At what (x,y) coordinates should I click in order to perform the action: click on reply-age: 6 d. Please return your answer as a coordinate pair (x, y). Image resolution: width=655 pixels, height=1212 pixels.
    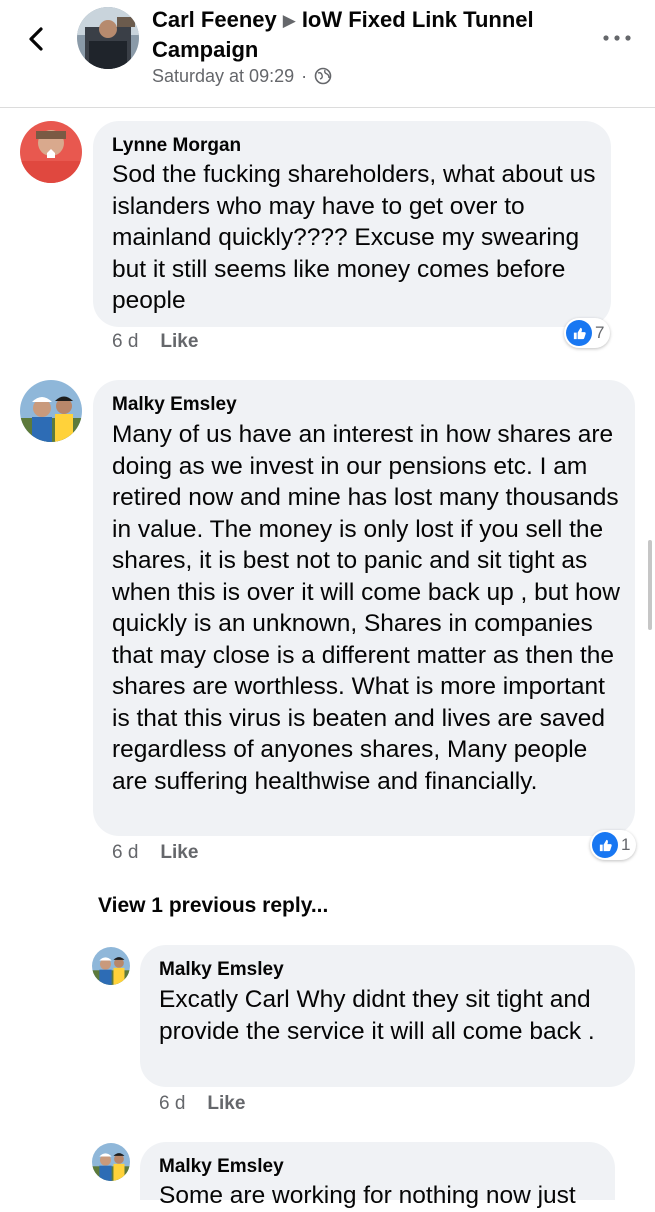
    Looking at the image, I should click on (172, 1103).